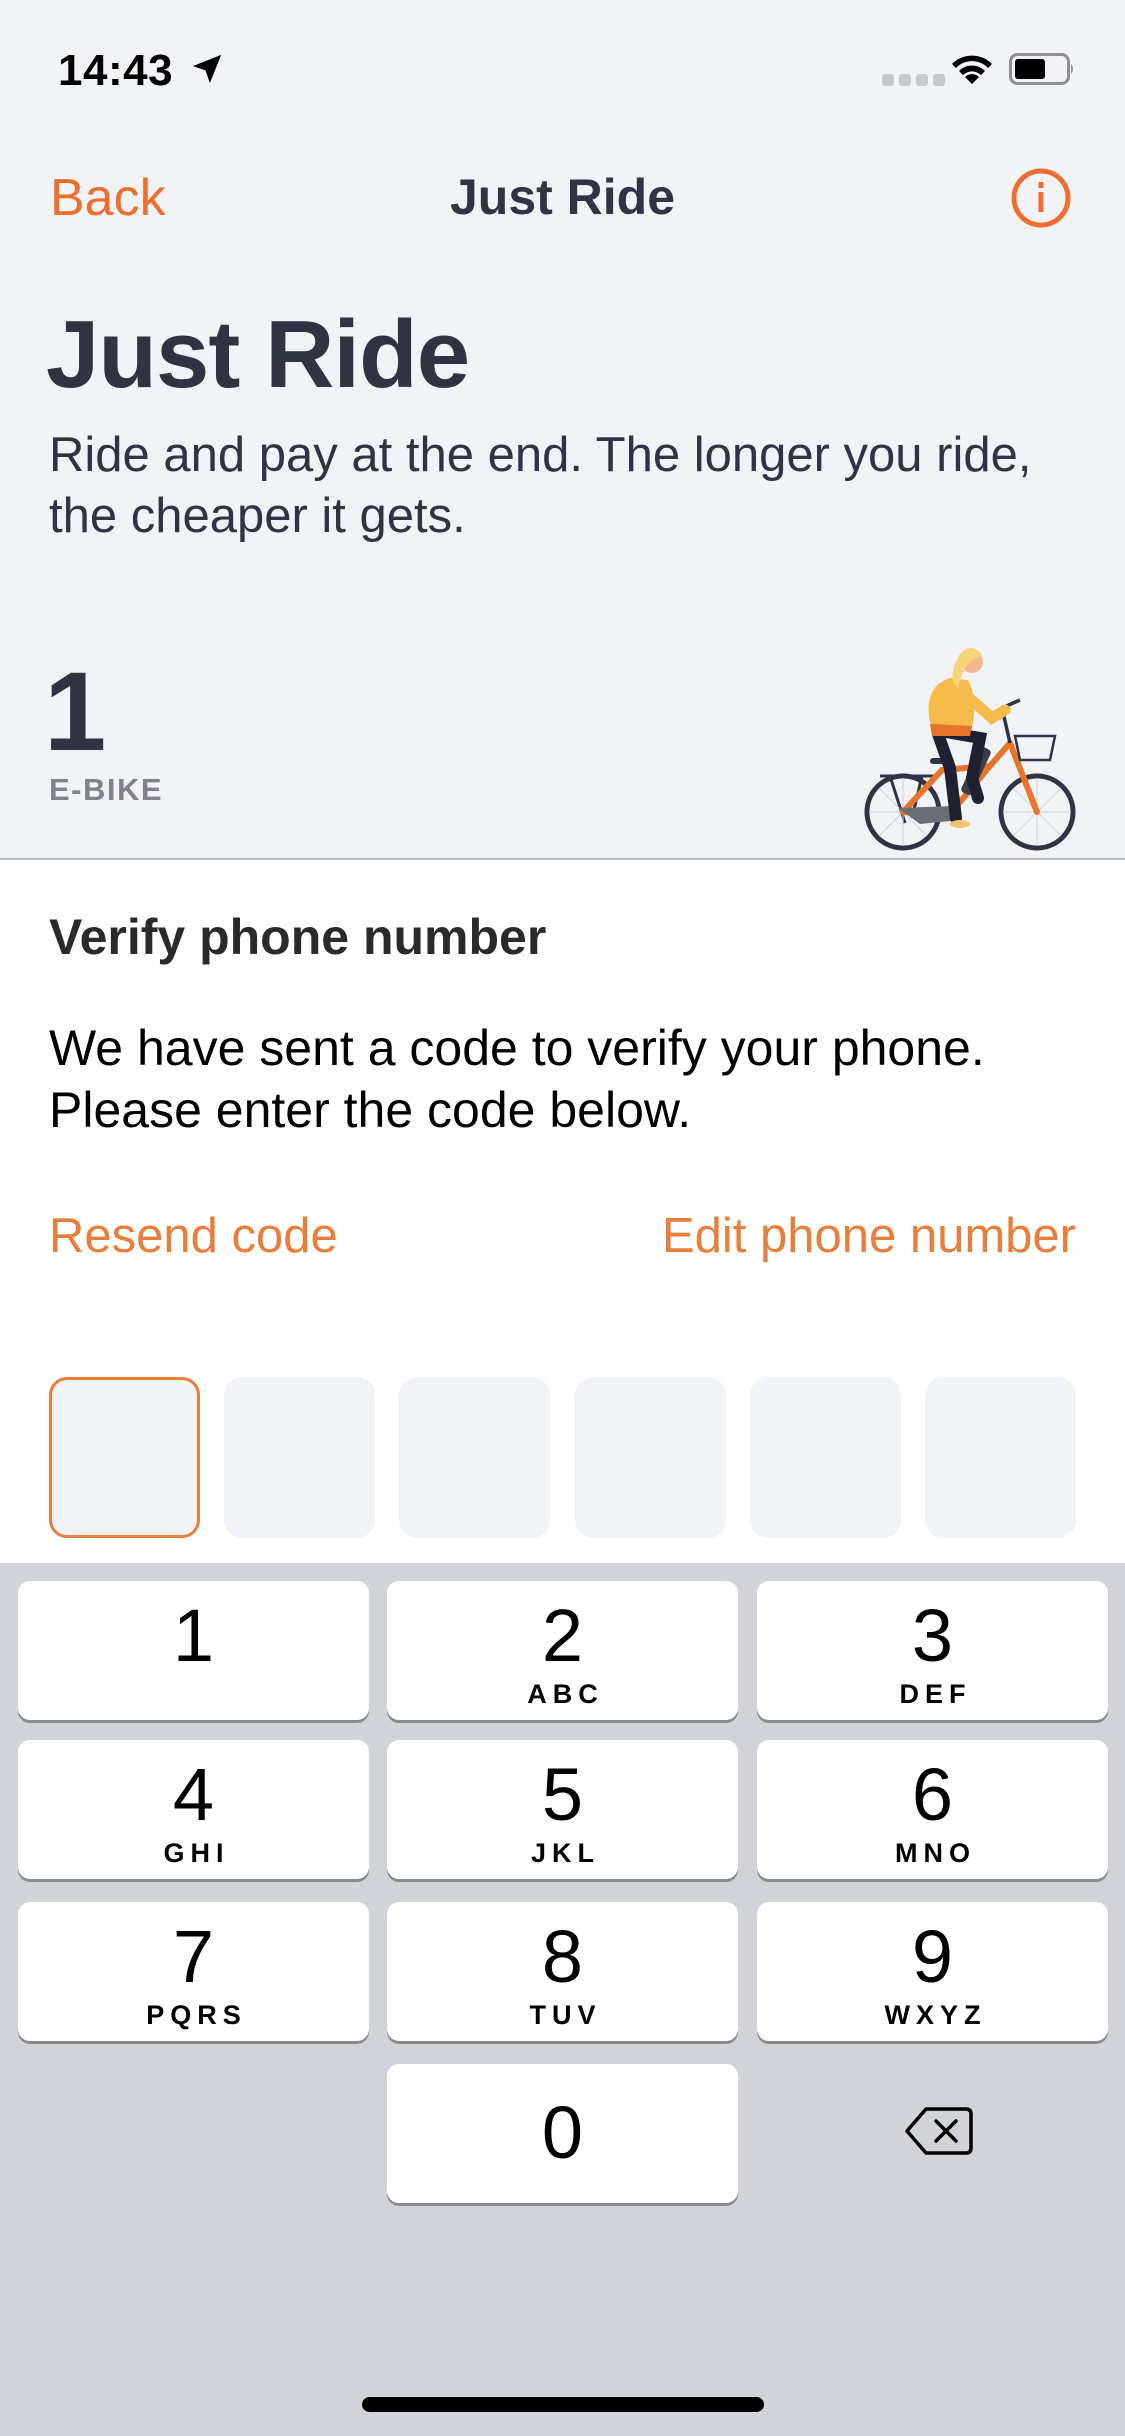 The image size is (1125, 2436). What do you see at coordinates (939, 2131) in the screenshot?
I see `backspace-icon` at bounding box center [939, 2131].